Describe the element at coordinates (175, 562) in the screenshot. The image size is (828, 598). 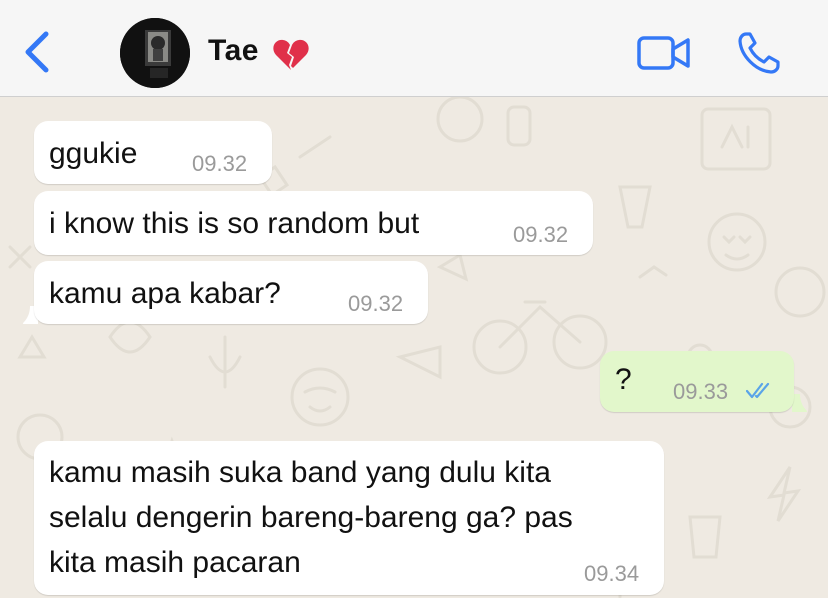
I see `message-line: kita masih pacaran` at that location.